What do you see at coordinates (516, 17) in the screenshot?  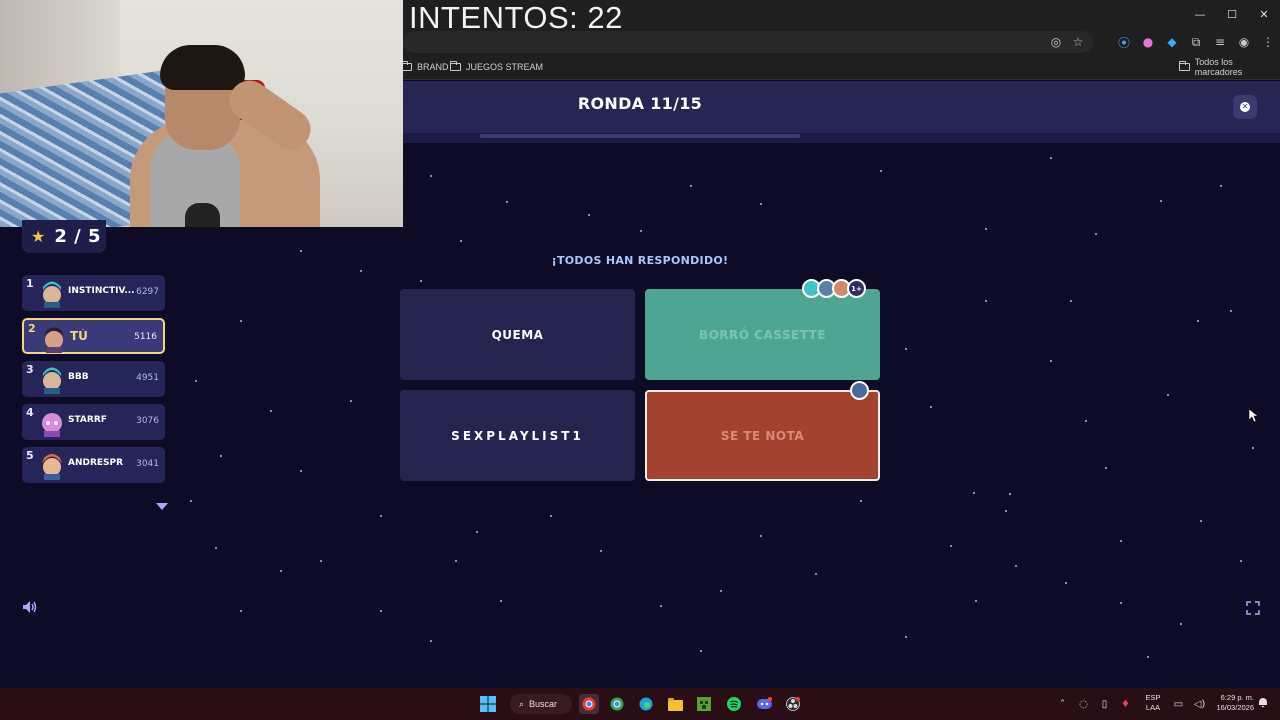 I see `attempts-counter: INTENTOS: 22` at bounding box center [516, 17].